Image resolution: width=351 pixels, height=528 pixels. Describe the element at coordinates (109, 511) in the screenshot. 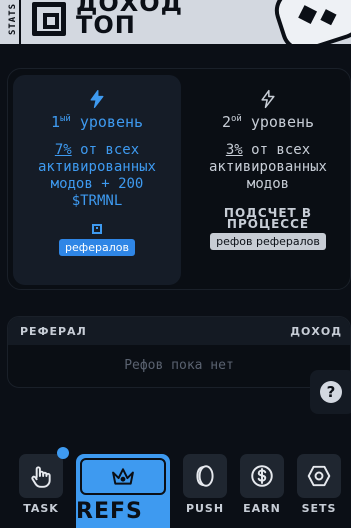

I see `nav-refs-label: REFS` at that location.